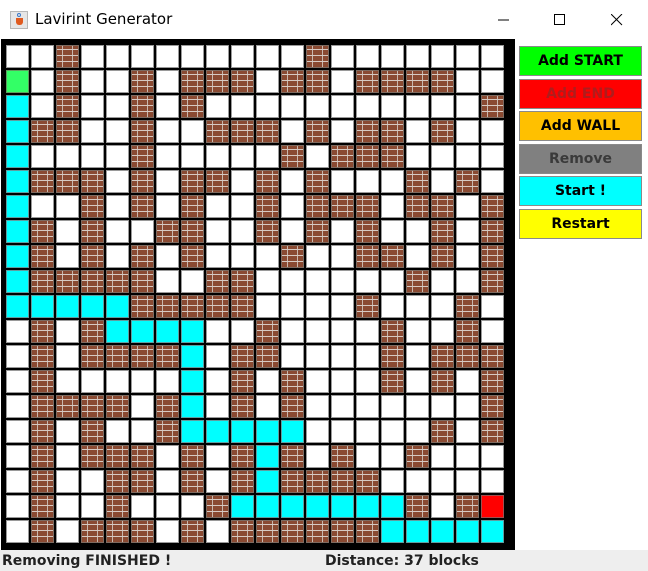 Image resolution: width=648 pixels, height=571 pixels. I want to click on maze-cell-end, so click(492, 506).